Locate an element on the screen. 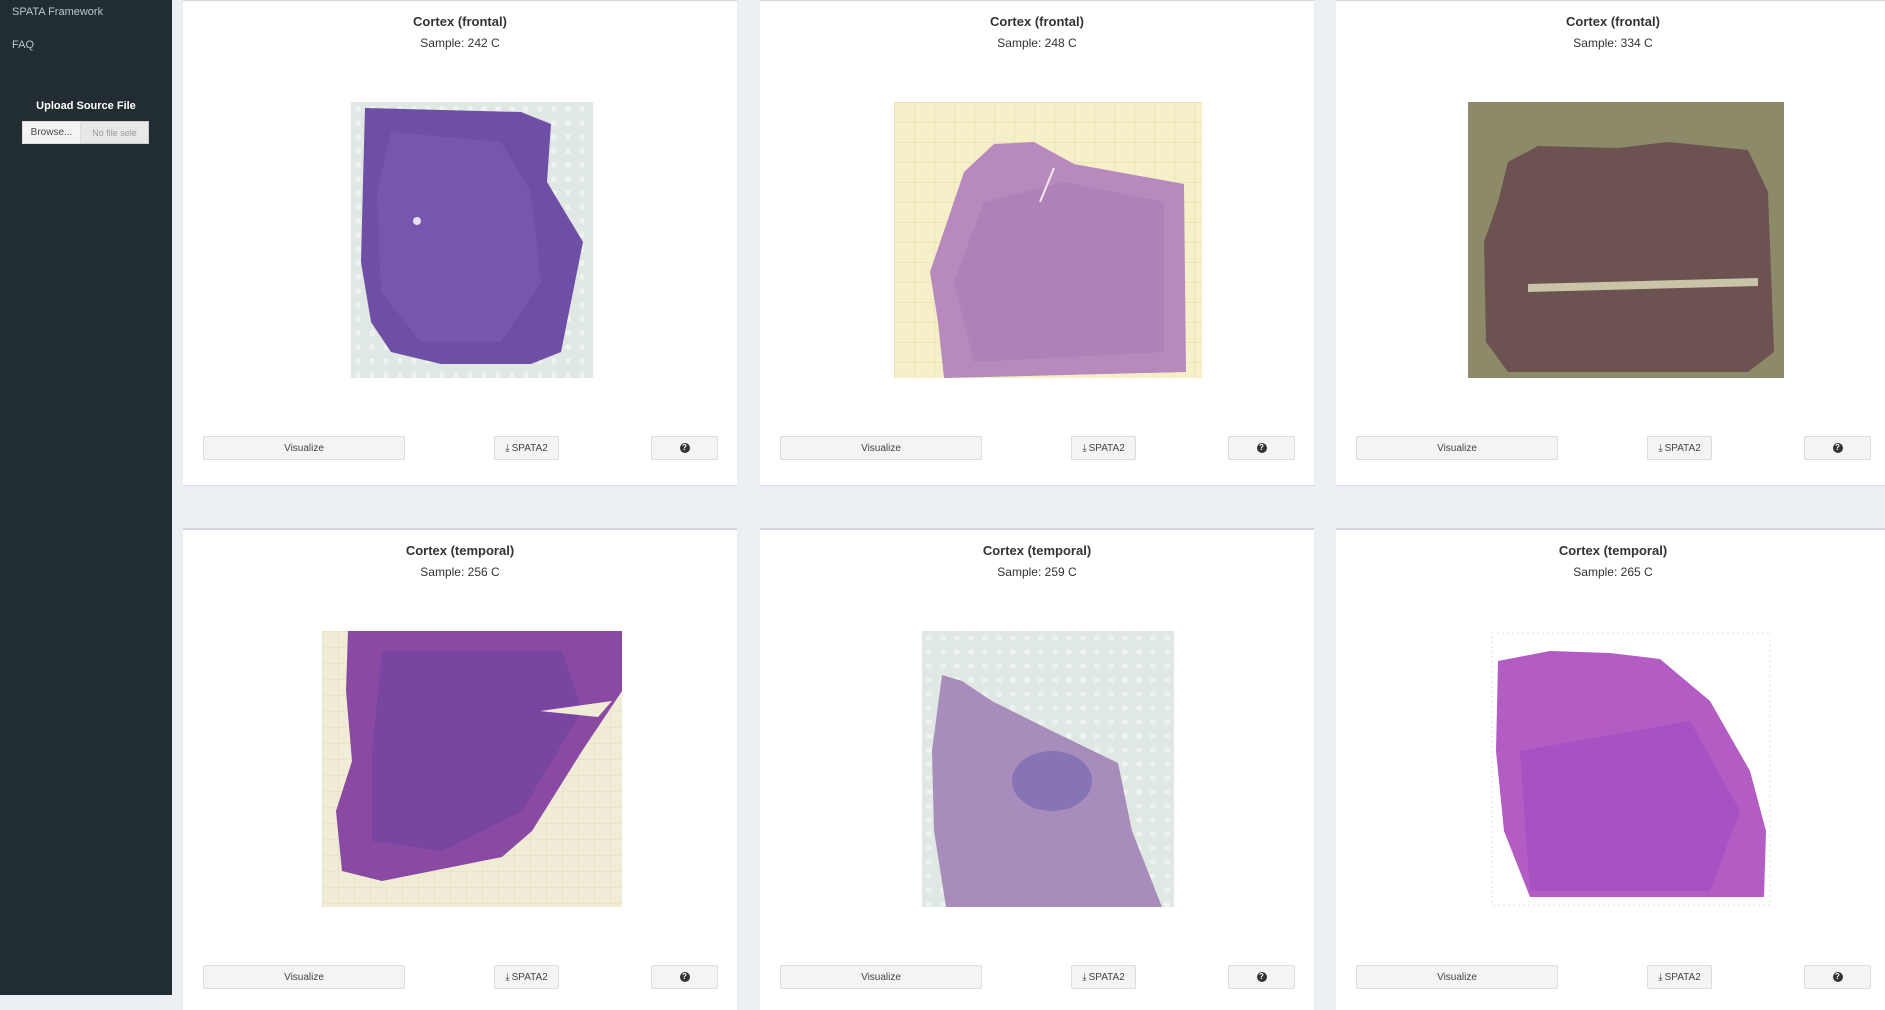  sidebar-item-faq: FAQ is located at coordinates (23, 45).